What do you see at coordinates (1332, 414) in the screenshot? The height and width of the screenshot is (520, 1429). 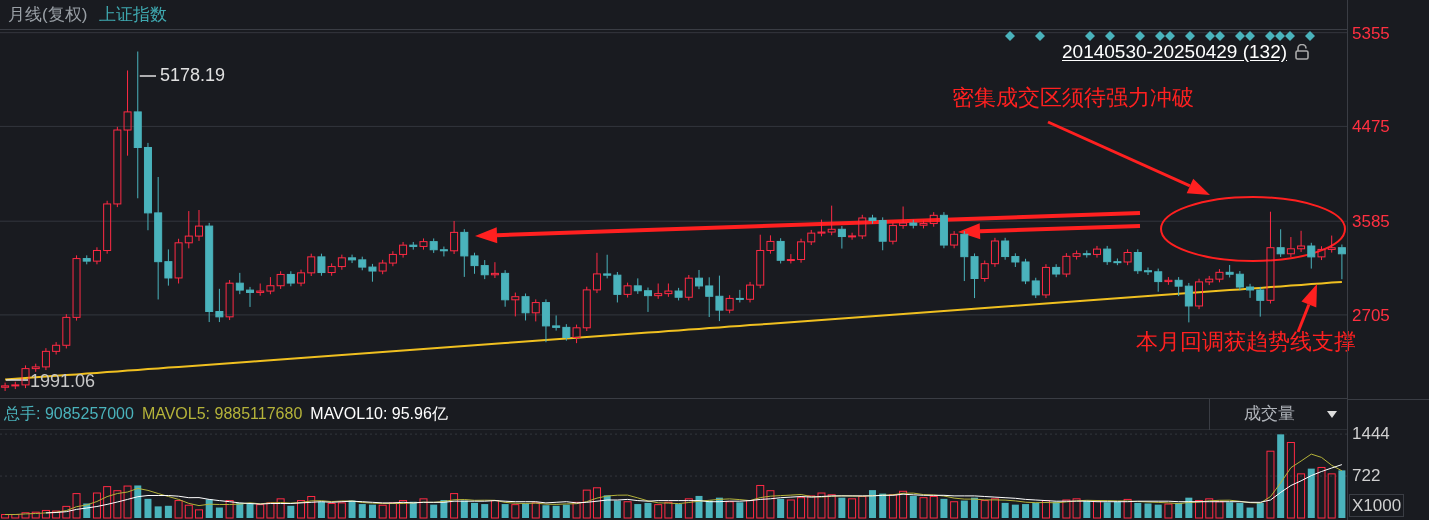 I see `caret-icon` at bounding box center [1332, 414].